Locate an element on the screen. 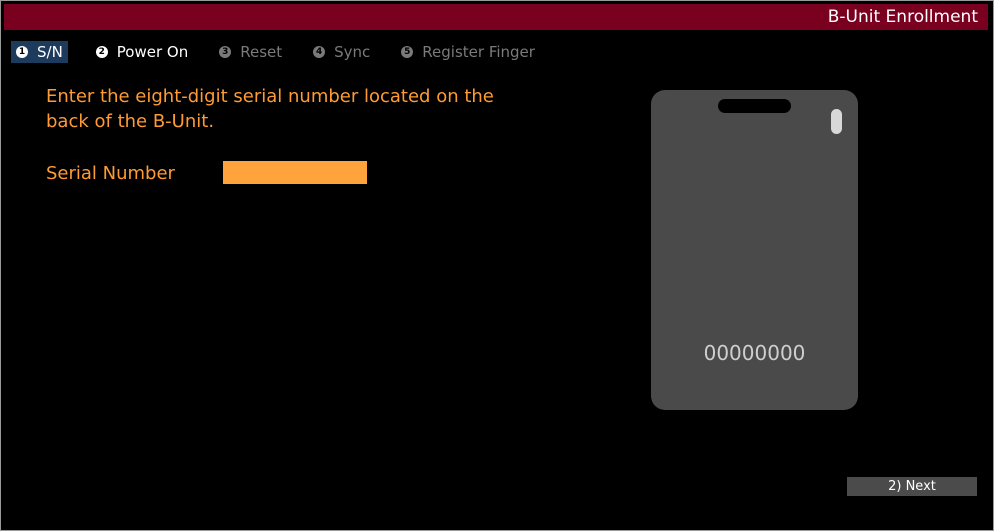  device-slot is located at coordinates (754, 106).